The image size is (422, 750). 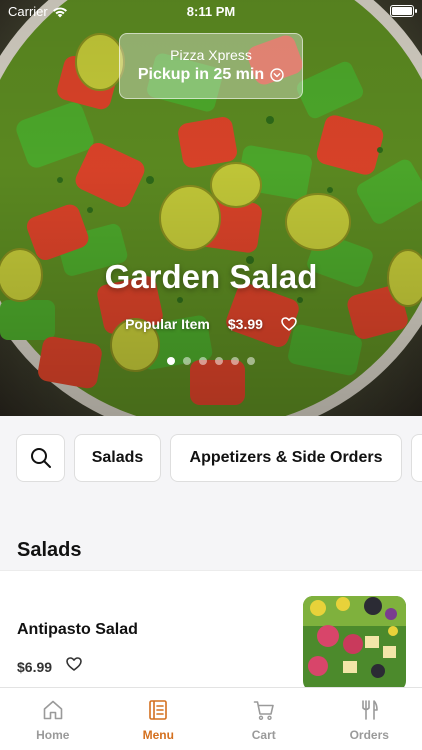 I want to click on category-appetizers: Appetizers & Side Orders, so click(x=286, y=458).